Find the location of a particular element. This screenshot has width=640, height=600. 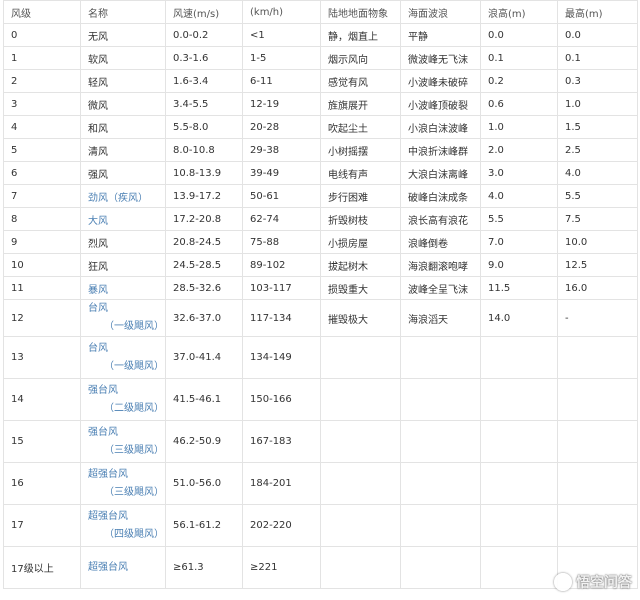

cell-level: 7 is located at coordinates (42, 196).